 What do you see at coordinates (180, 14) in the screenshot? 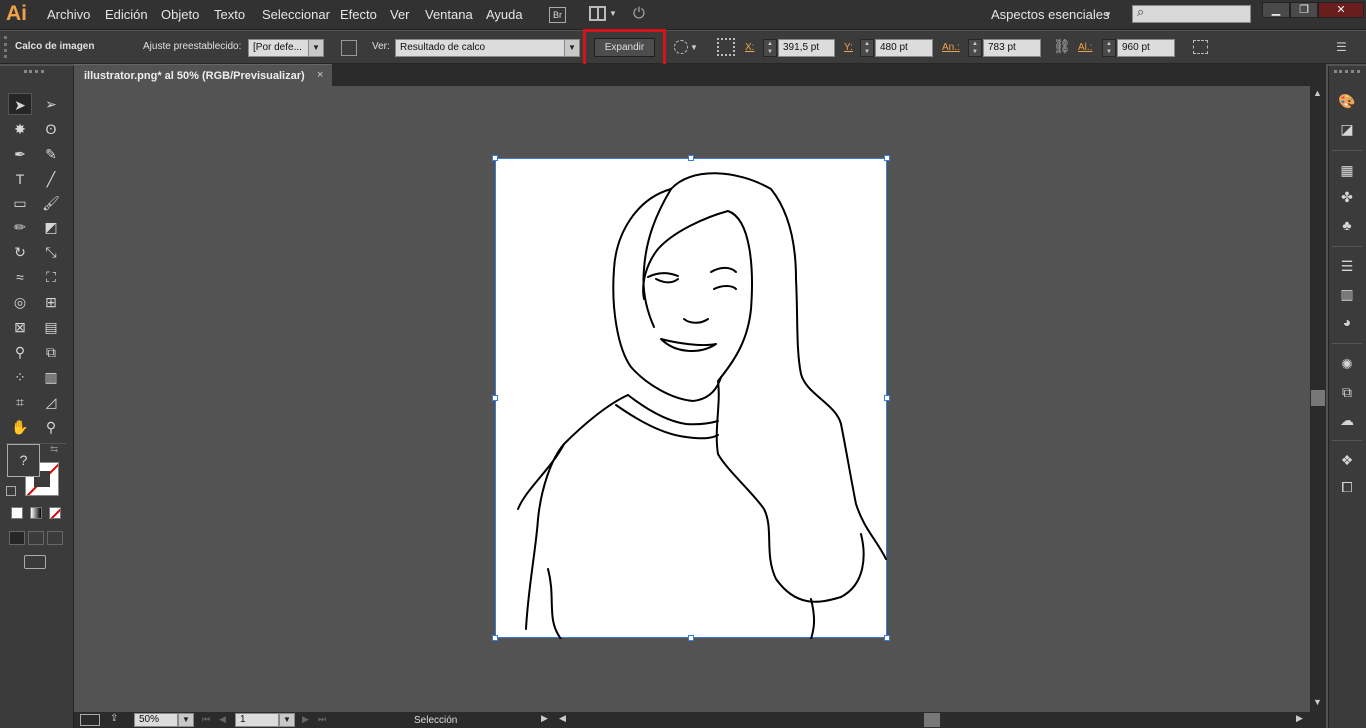
I see `menu-objeto: Objeto` at bounding box center [180, 14].